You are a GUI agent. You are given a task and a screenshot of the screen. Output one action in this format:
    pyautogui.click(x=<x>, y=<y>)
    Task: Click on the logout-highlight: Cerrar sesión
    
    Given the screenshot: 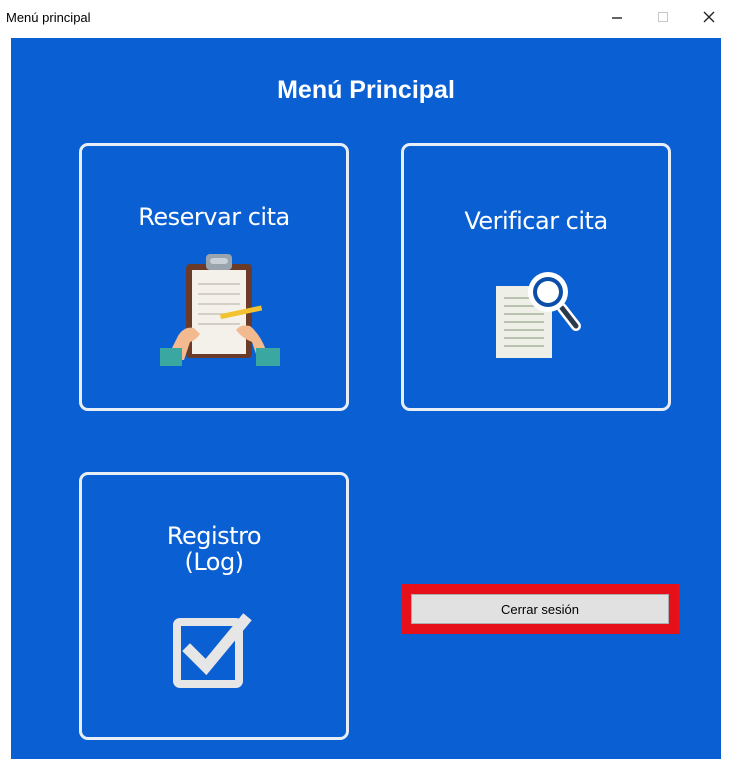 What is the action you would take?
    pyautogui.click(x=540, y=609)
    